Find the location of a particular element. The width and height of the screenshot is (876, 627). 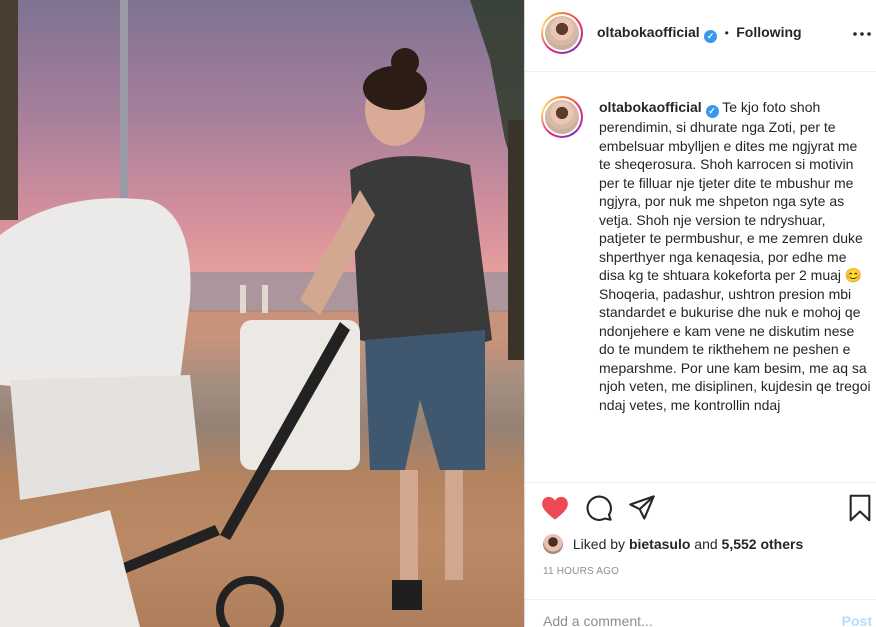

verified-badge-icon: ✓ is located at coordinates (711, 36).